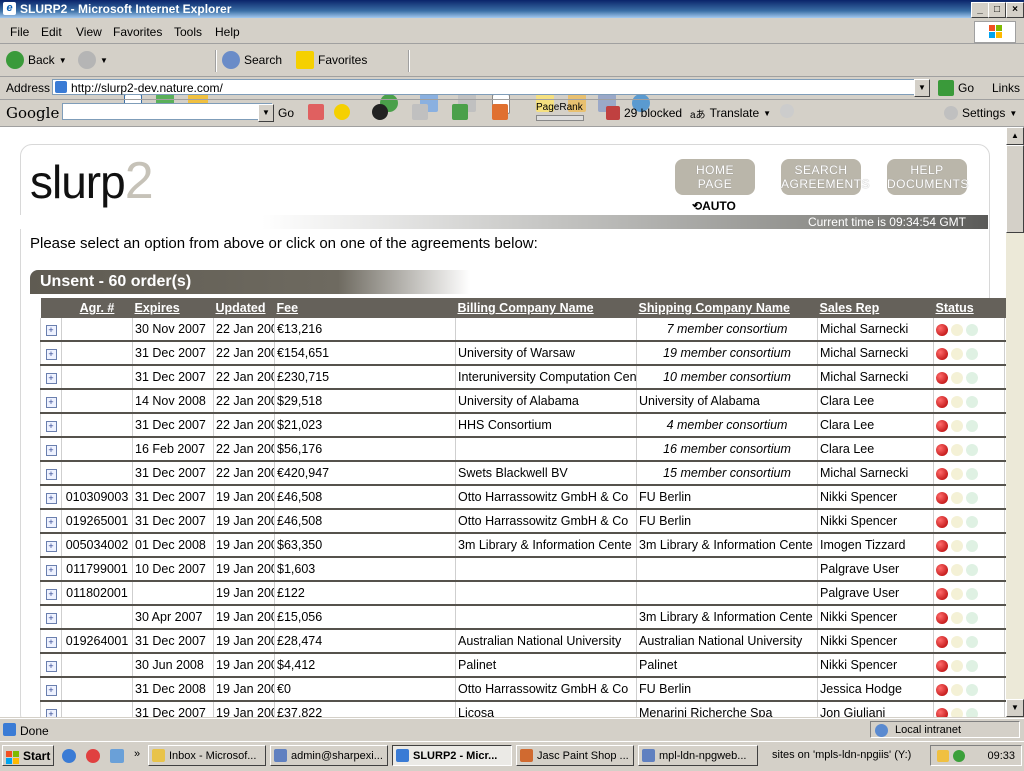 This screenshot has width=1024, height=771. I want to click on autofill-icon, so click(500, 112).